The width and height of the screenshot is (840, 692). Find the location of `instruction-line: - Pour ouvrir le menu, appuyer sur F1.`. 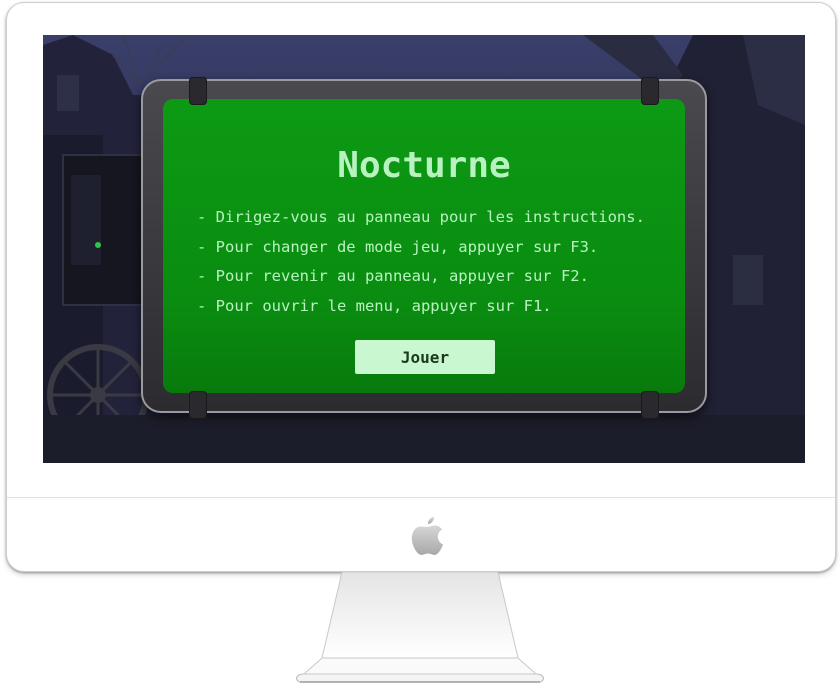

instruction-line: - Pour ouvrir le menu, appuyer sur F1. is located at coordinates (374, 305).